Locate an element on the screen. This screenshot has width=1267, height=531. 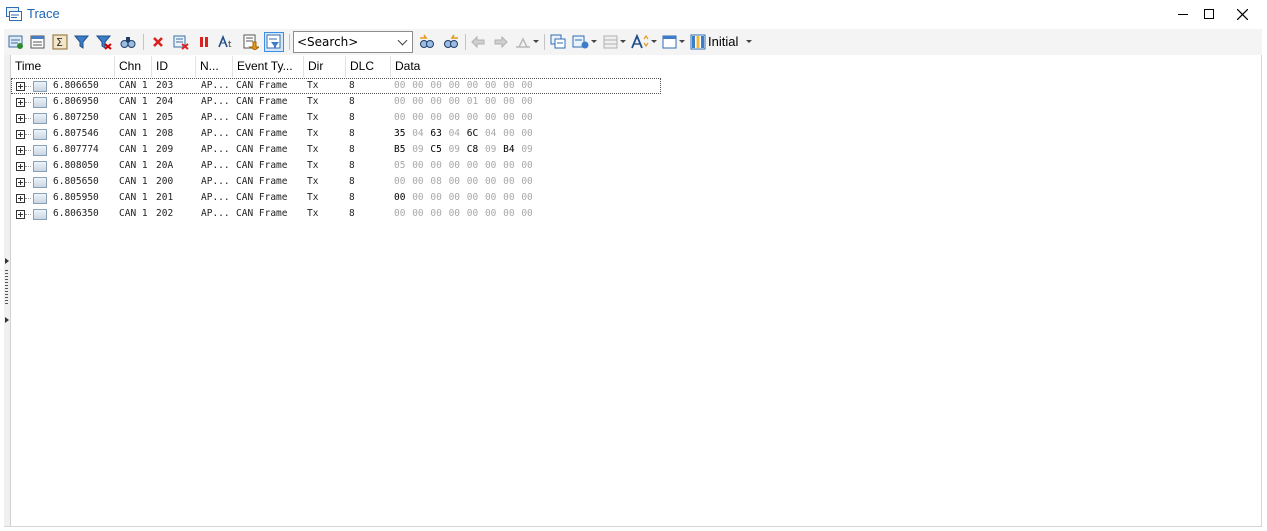
marker-icon is located at coordinates (523, 42).